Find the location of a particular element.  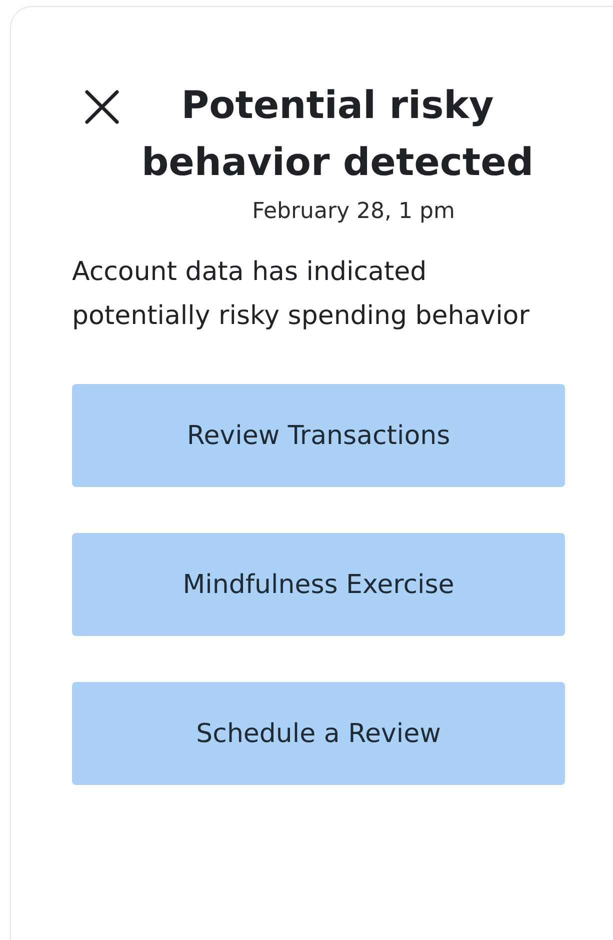

dialog-title: Potential risky behavior detected is located at coordinates (337, 134).